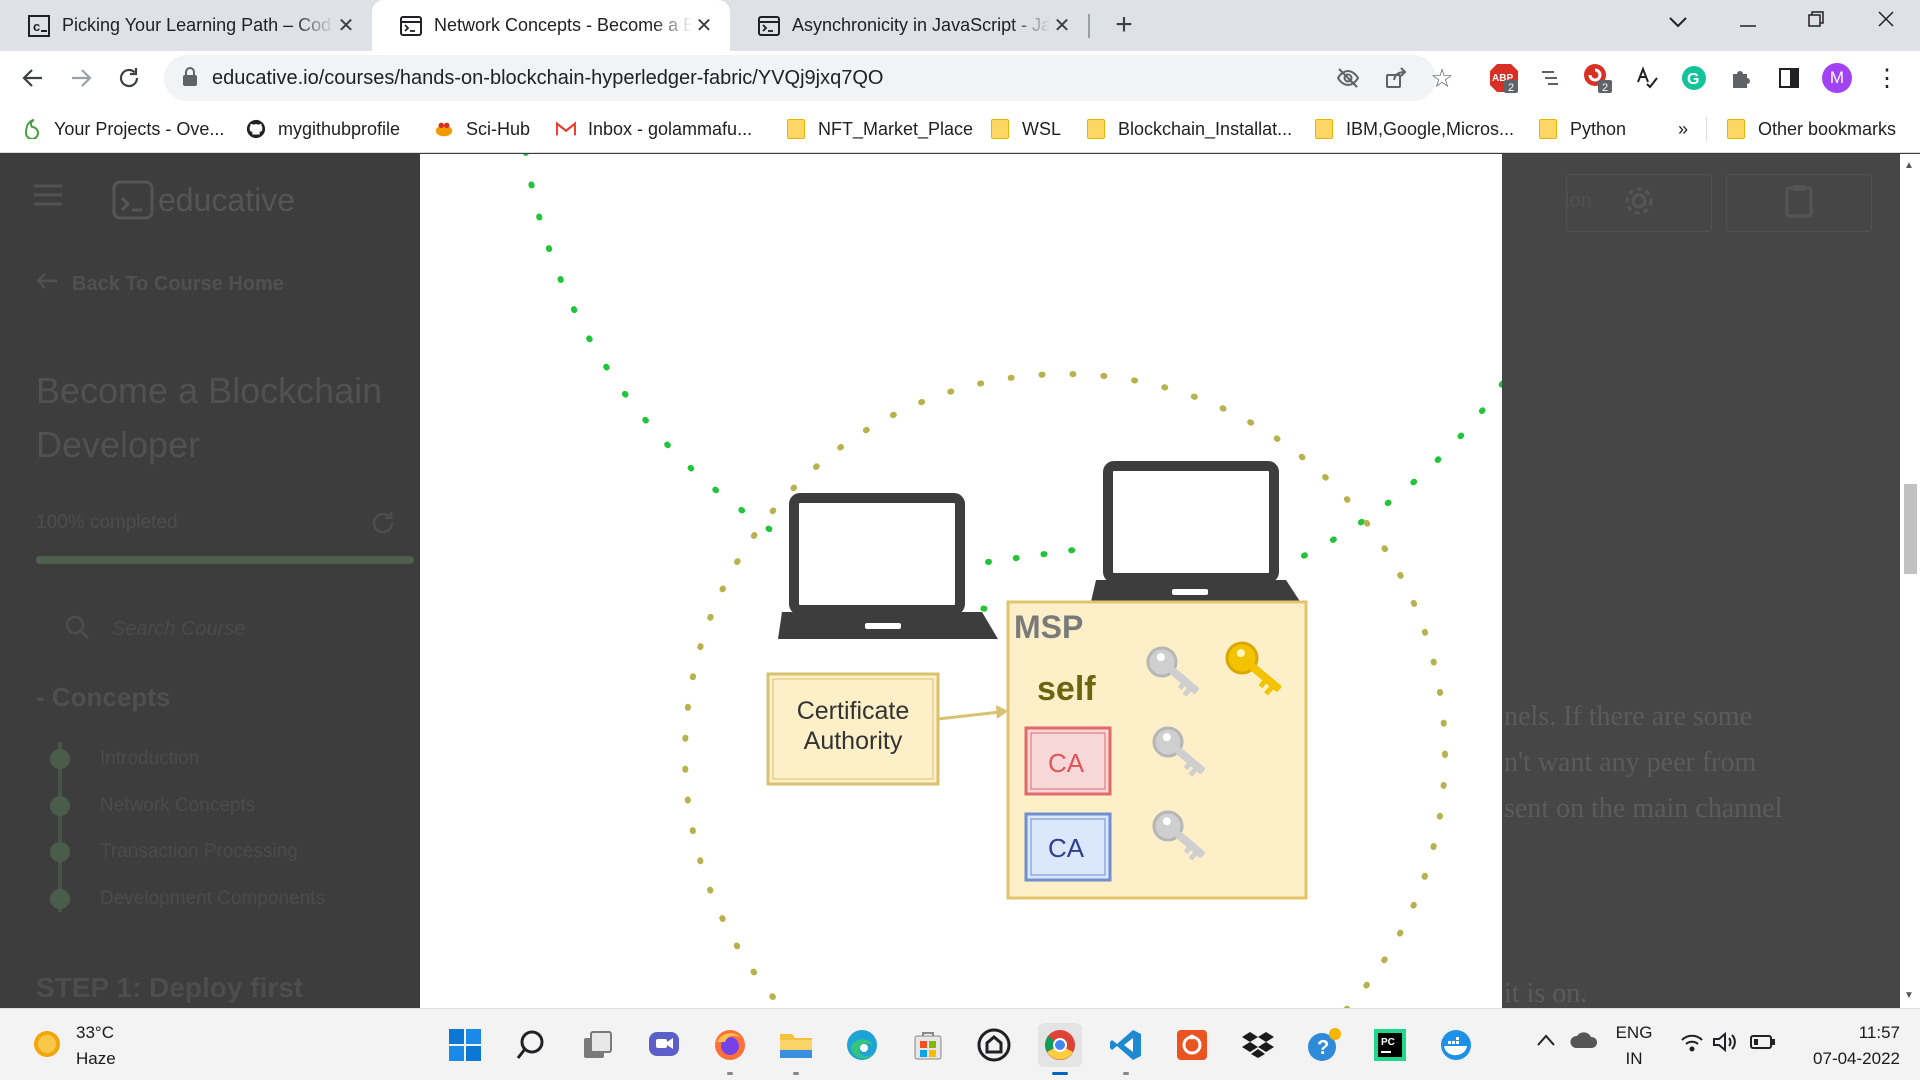 This screenshot has height=1080, width=1920. I want to click on msp-label: MSP, so click(1048, 627).